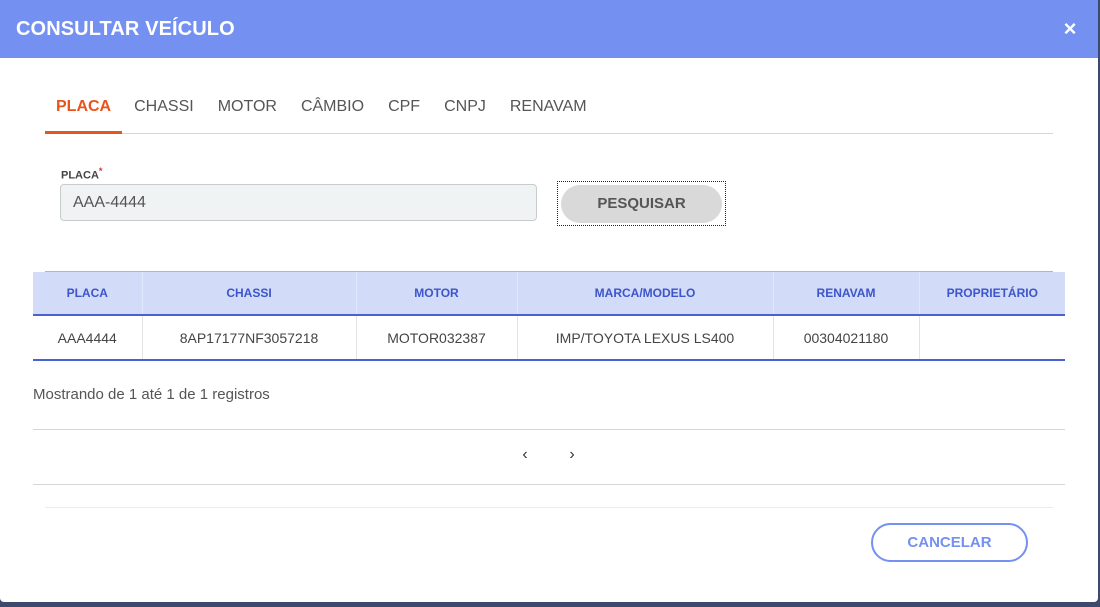 The width and height of the screenshot is (1100, 607). What do you see at coordinates (298, 202) in the screenshot?
I see `placa-input` at bounding box center [298, 202].